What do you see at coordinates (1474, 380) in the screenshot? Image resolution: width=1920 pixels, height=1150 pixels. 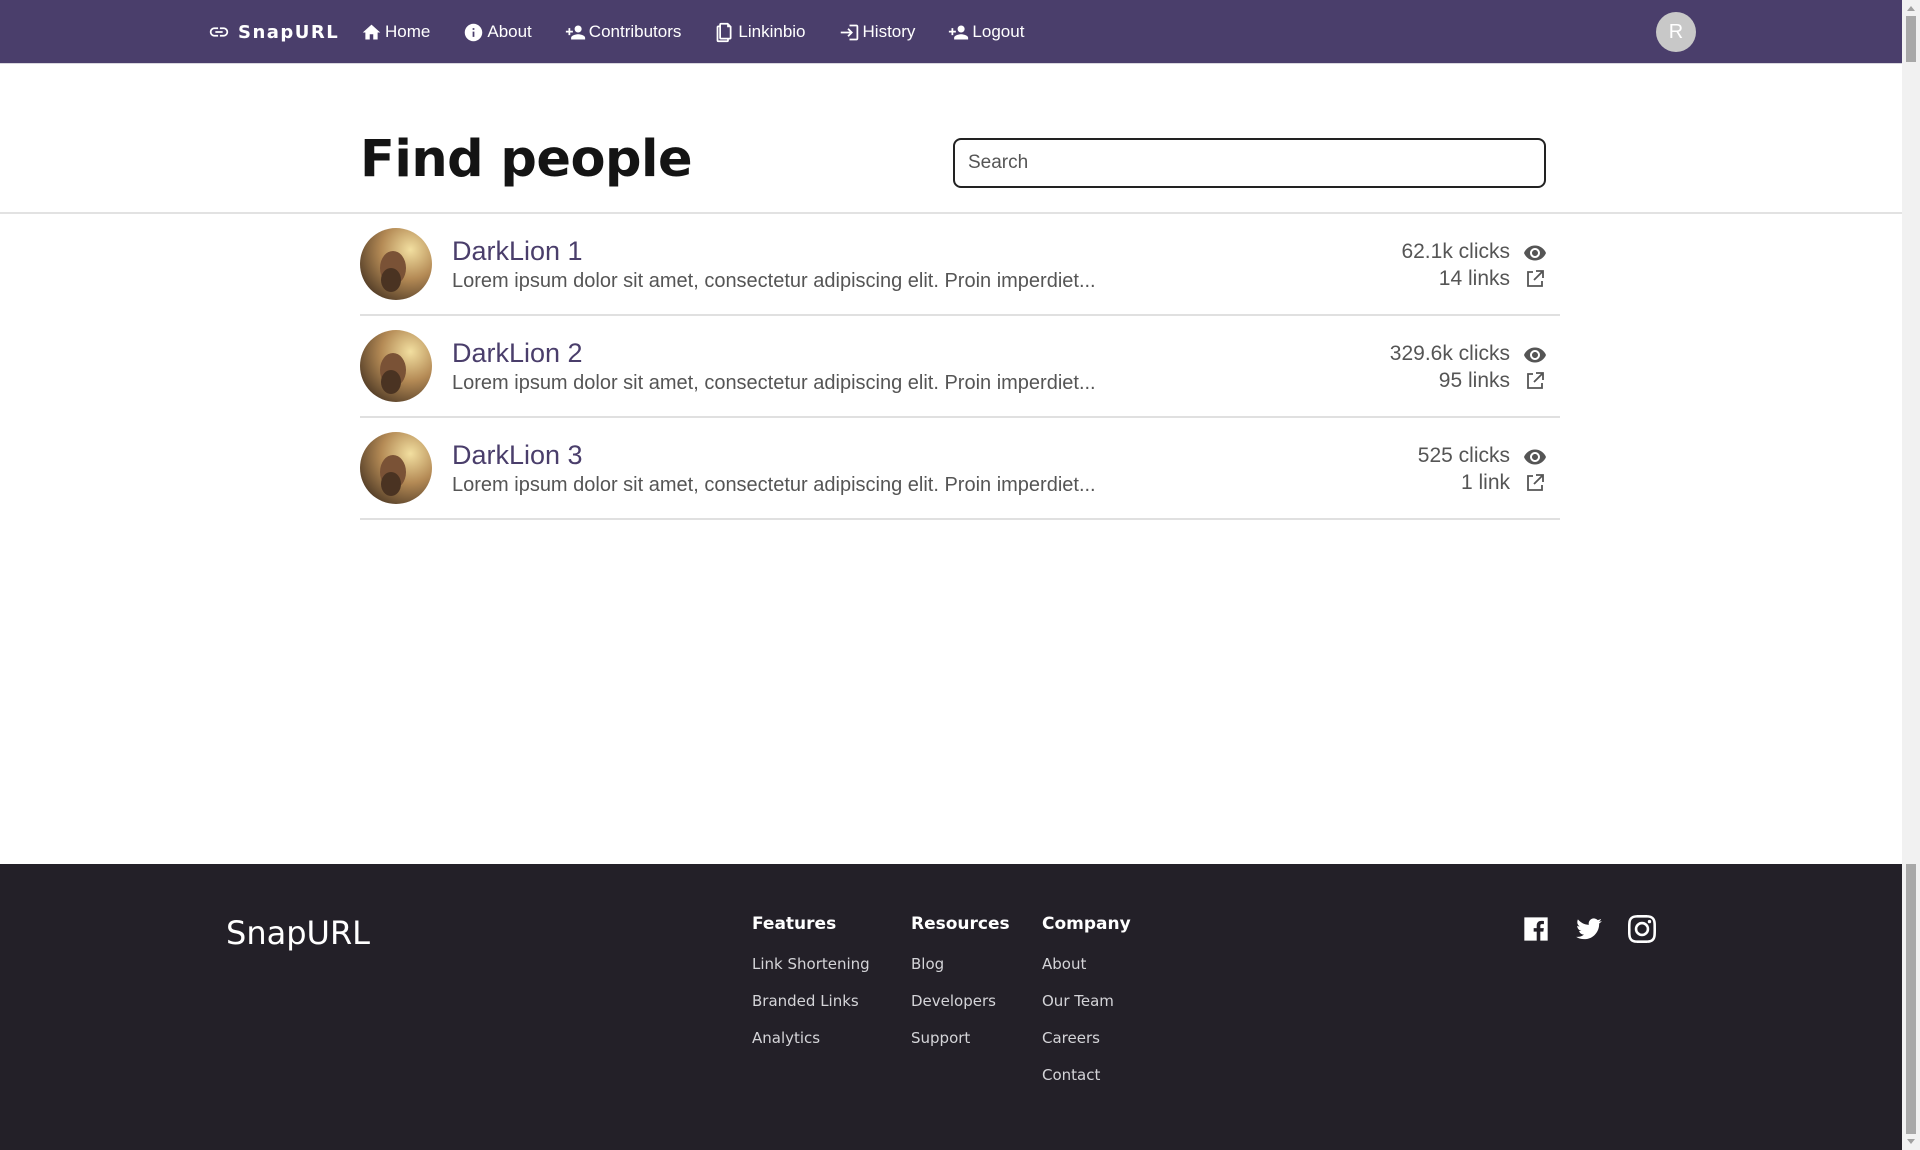 I see `links-count: 95 links` at bounding box center [1474, 380].